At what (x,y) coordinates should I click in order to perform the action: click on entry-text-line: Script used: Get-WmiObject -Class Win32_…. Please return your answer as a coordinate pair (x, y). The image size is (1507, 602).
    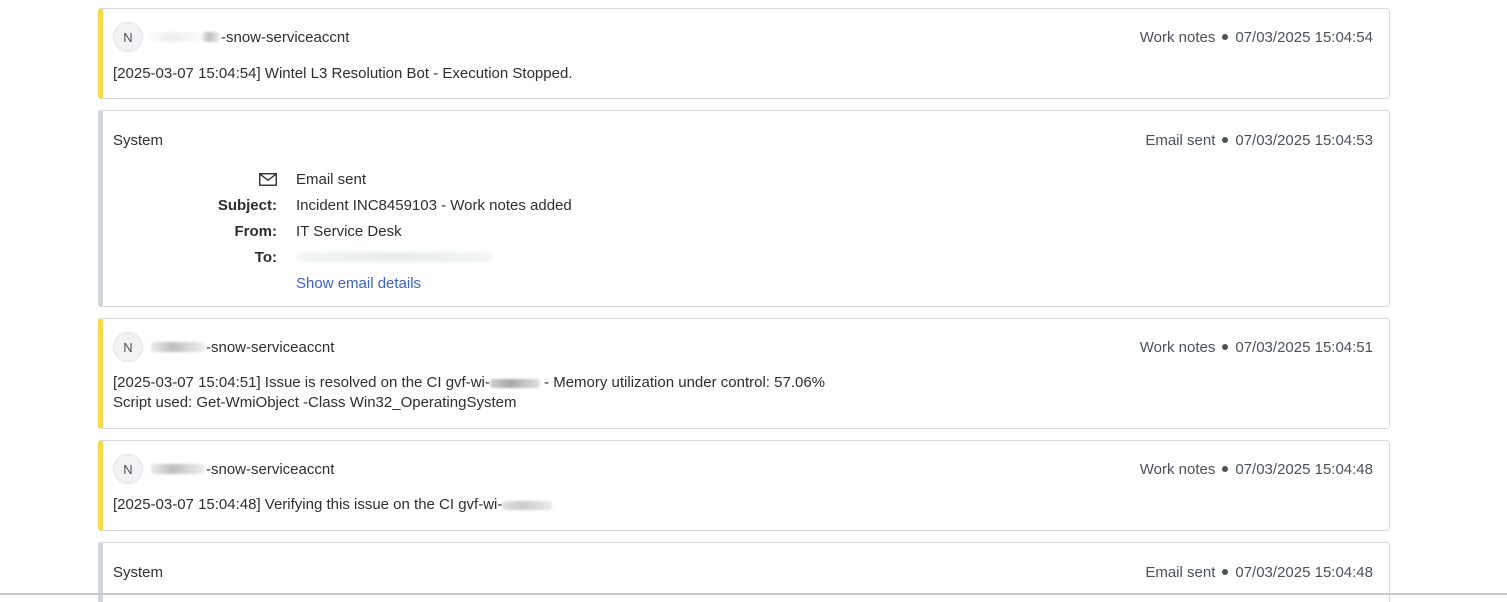
    Looking at the image, I should click on (315, 402).